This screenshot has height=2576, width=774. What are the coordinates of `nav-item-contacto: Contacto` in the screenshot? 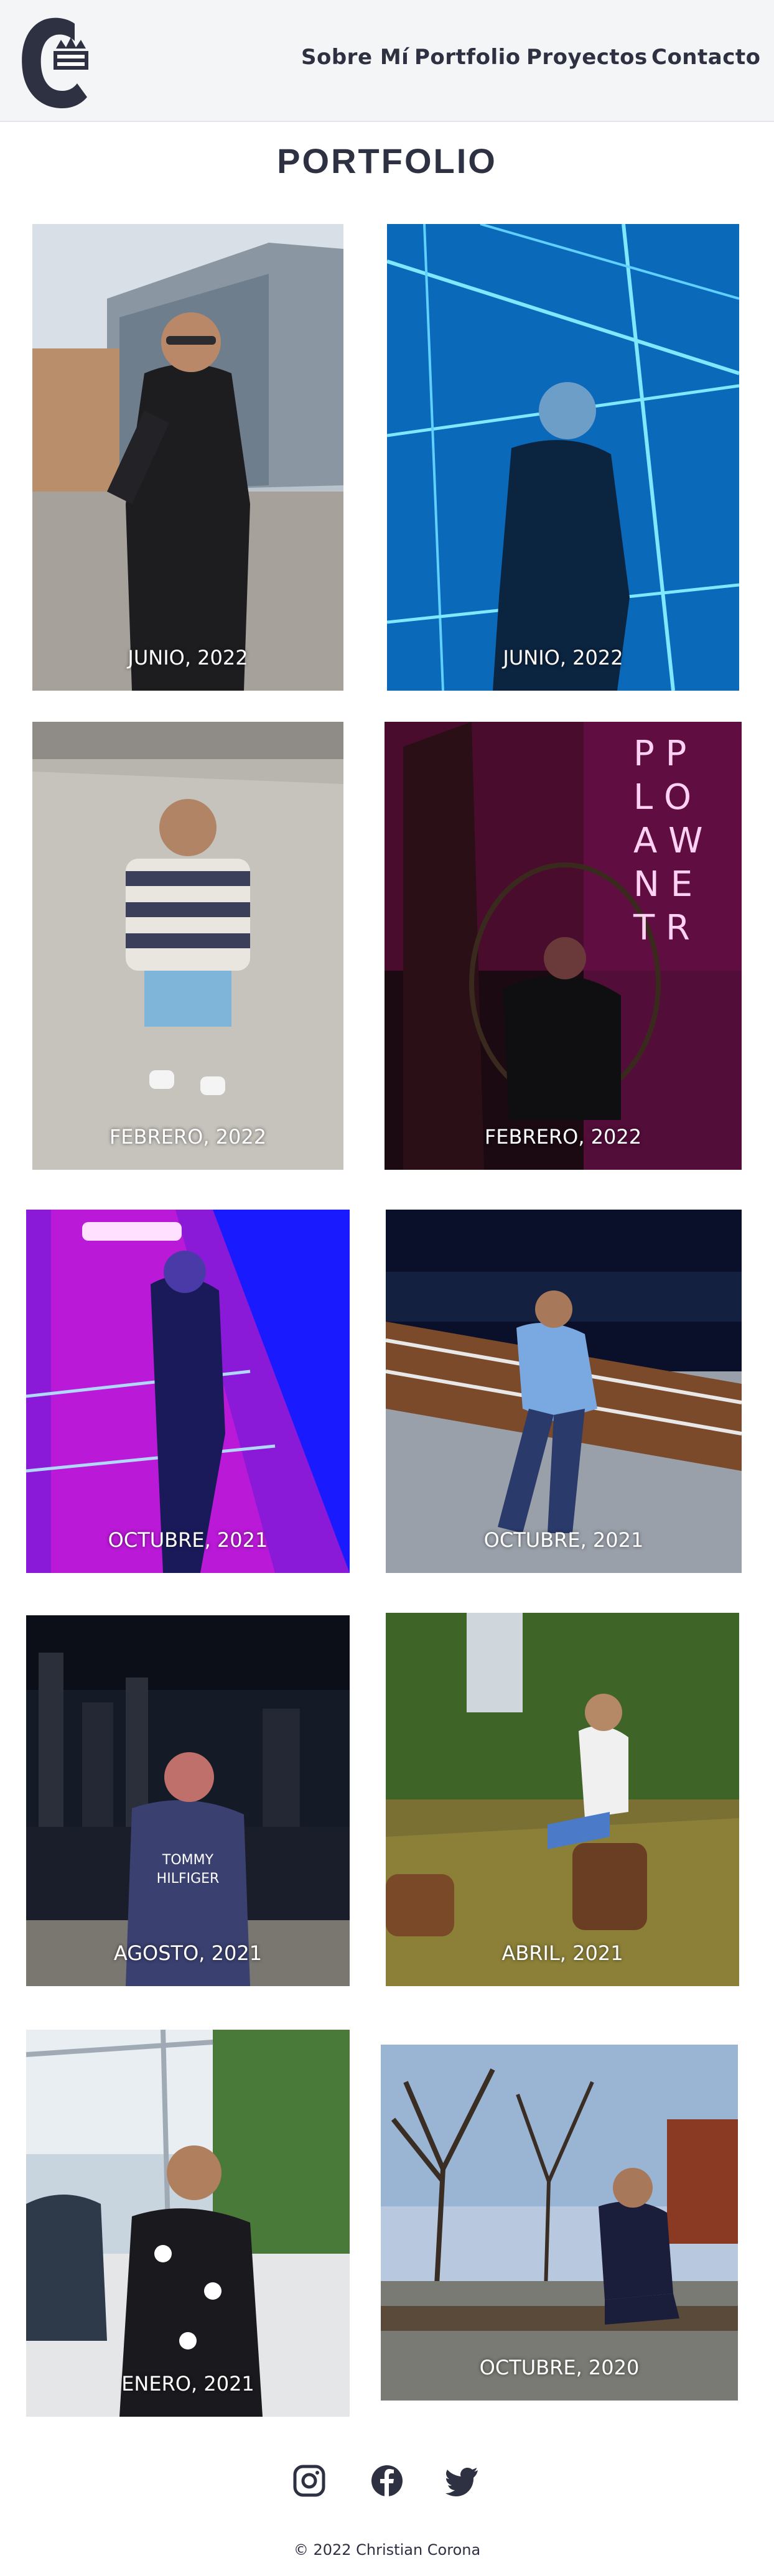 It's located at (705, 58).